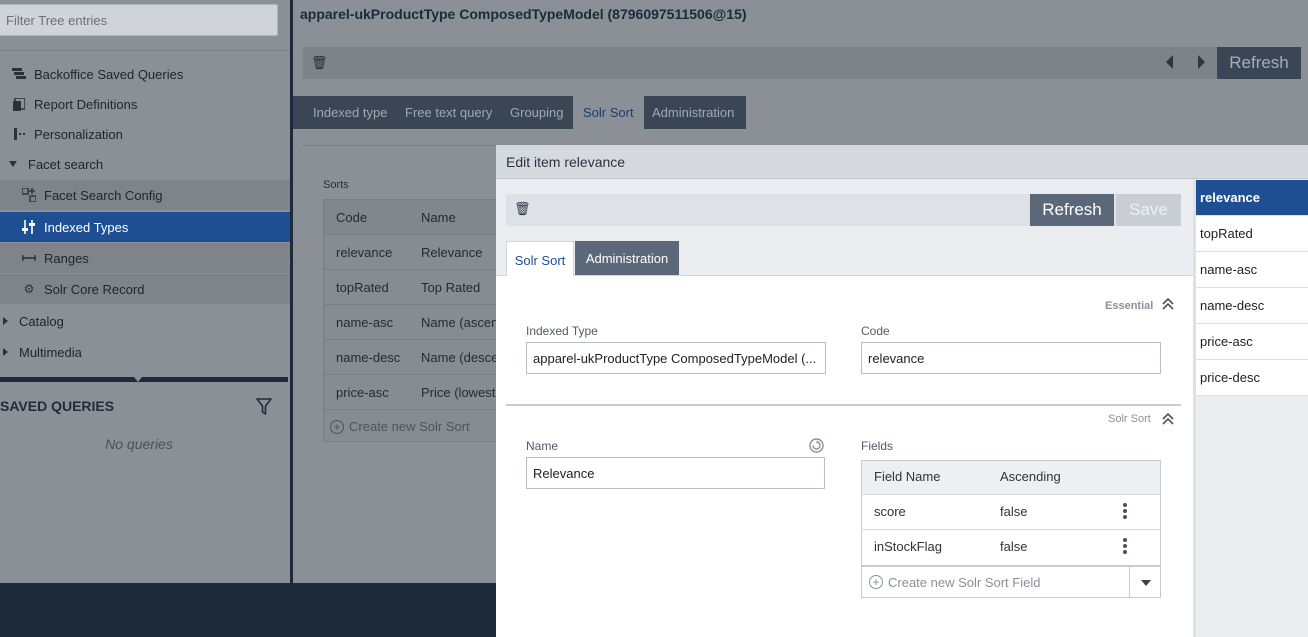 The height and width of the screenshot is (637, 1308). What do you see at coordinates (451, 287) in the screenshot?
I see `cell-name: Top Rated` at bounding box center [451, 287].